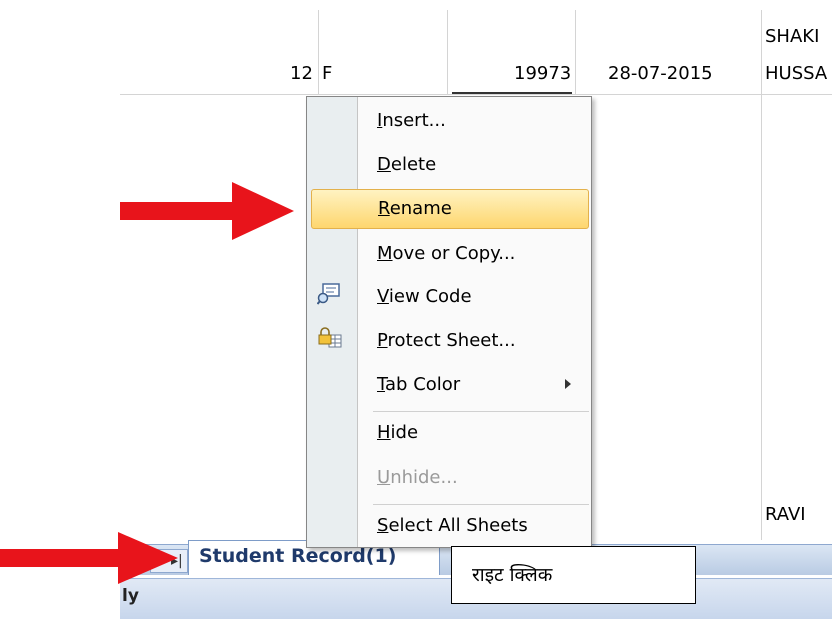  I want to click on menu-item-label: elect All Sheets, so click(458, 525).